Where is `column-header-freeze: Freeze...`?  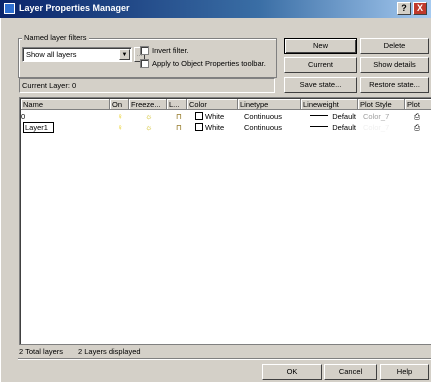
column-header-freeze: Freeze... is located at coordinates (148, 104).